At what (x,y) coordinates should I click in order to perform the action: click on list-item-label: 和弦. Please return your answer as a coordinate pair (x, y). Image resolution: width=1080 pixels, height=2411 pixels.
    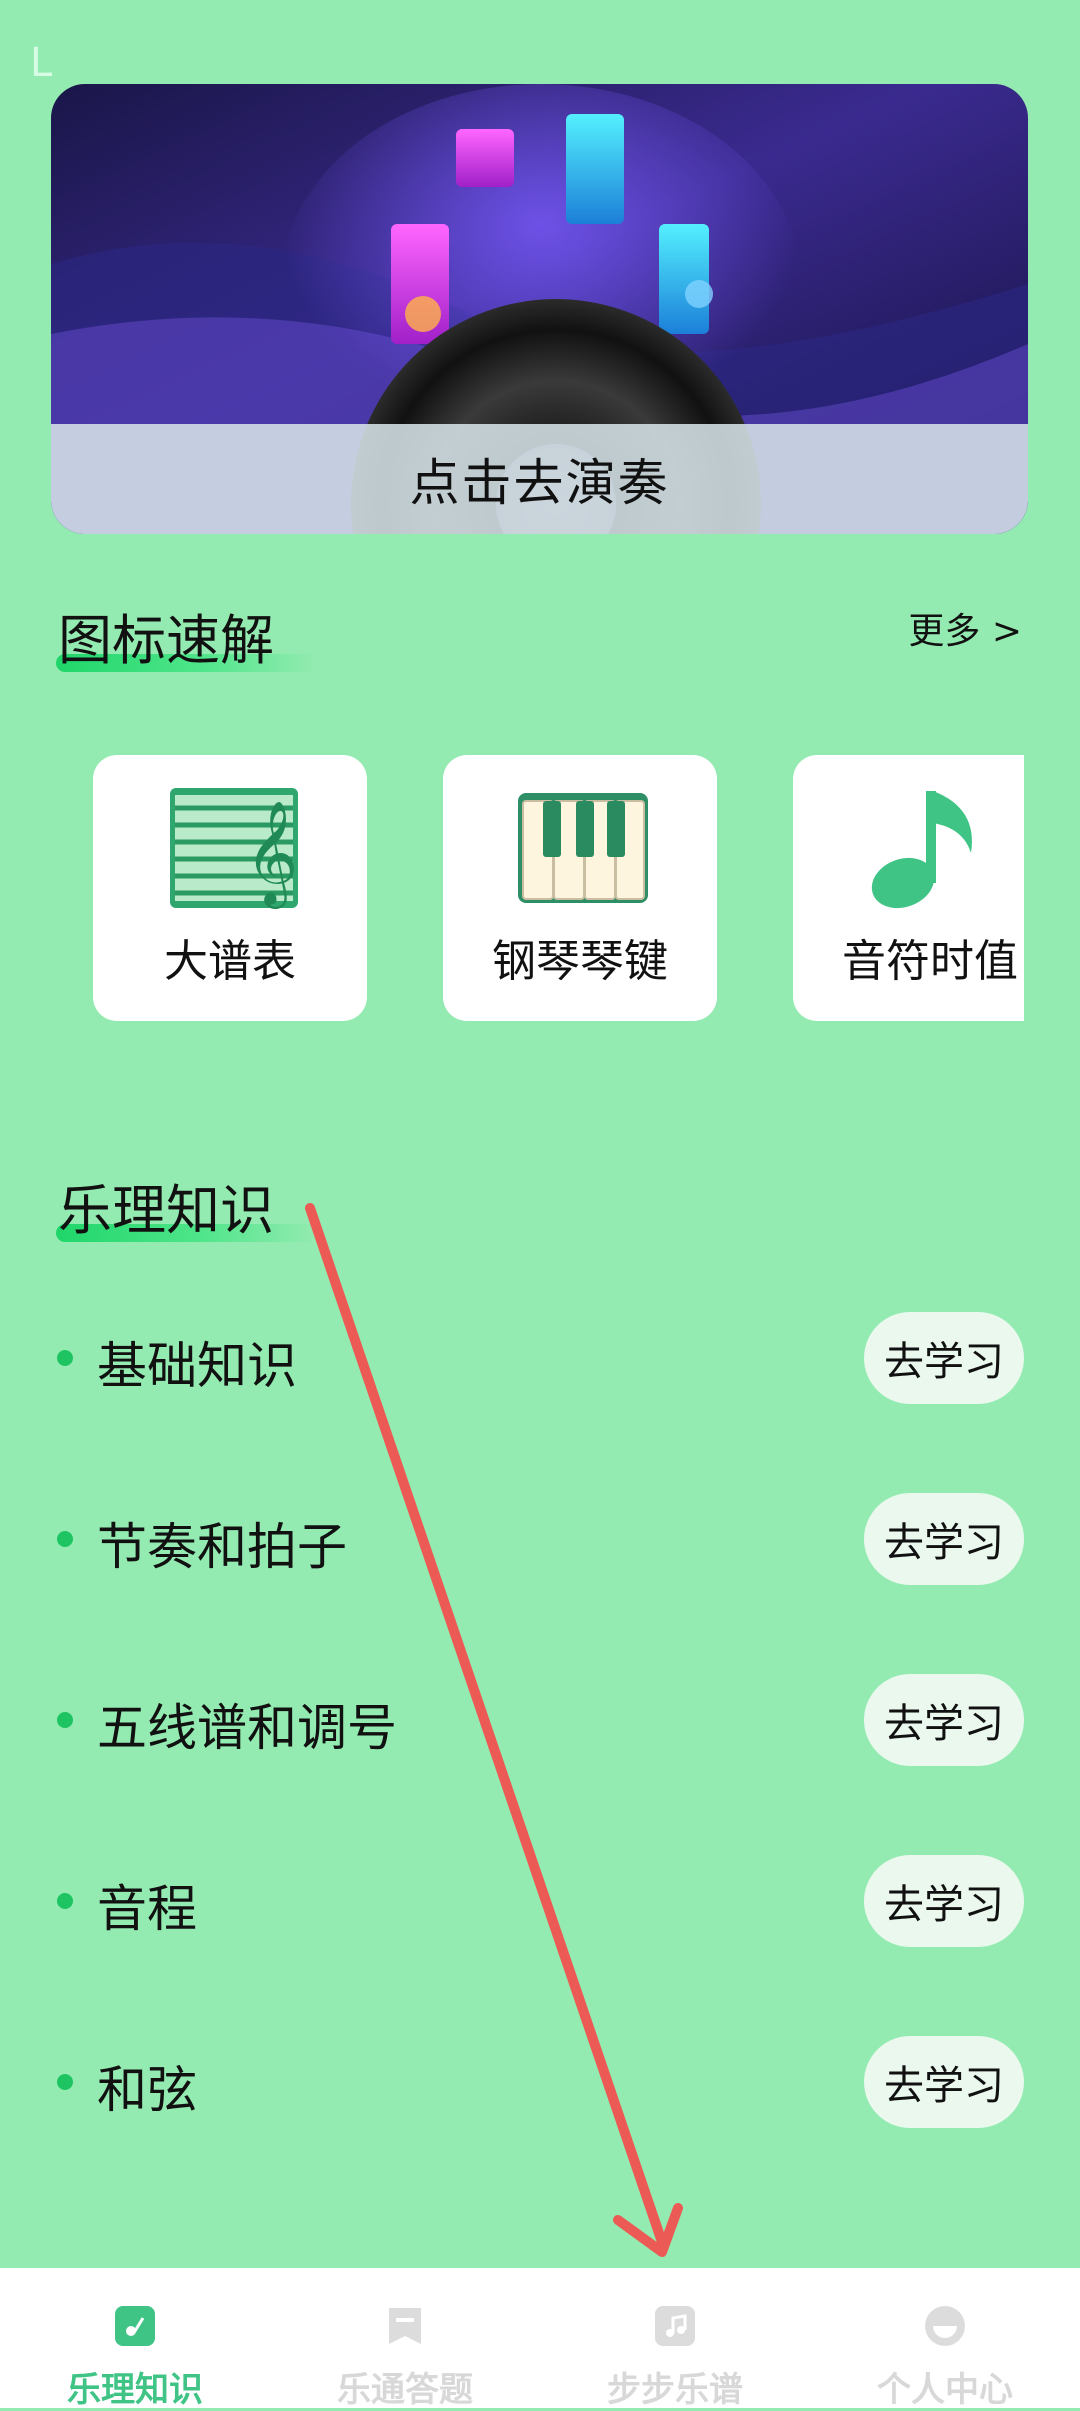
    Looking at the image, I should click on (147, 2090).